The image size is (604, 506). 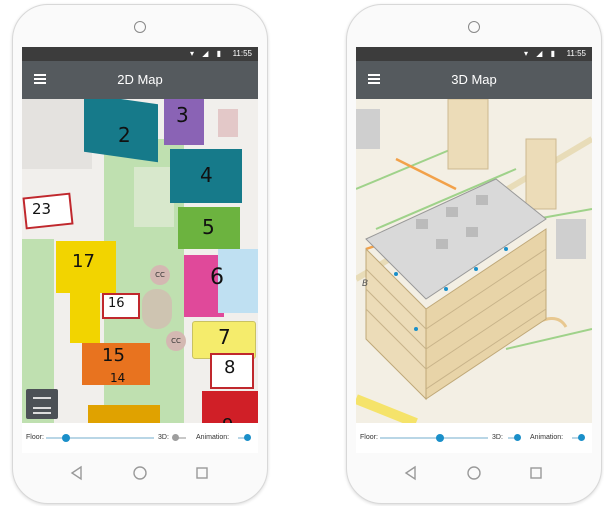 I want to click on building-15-label: 15, so click(x=113, y=355).